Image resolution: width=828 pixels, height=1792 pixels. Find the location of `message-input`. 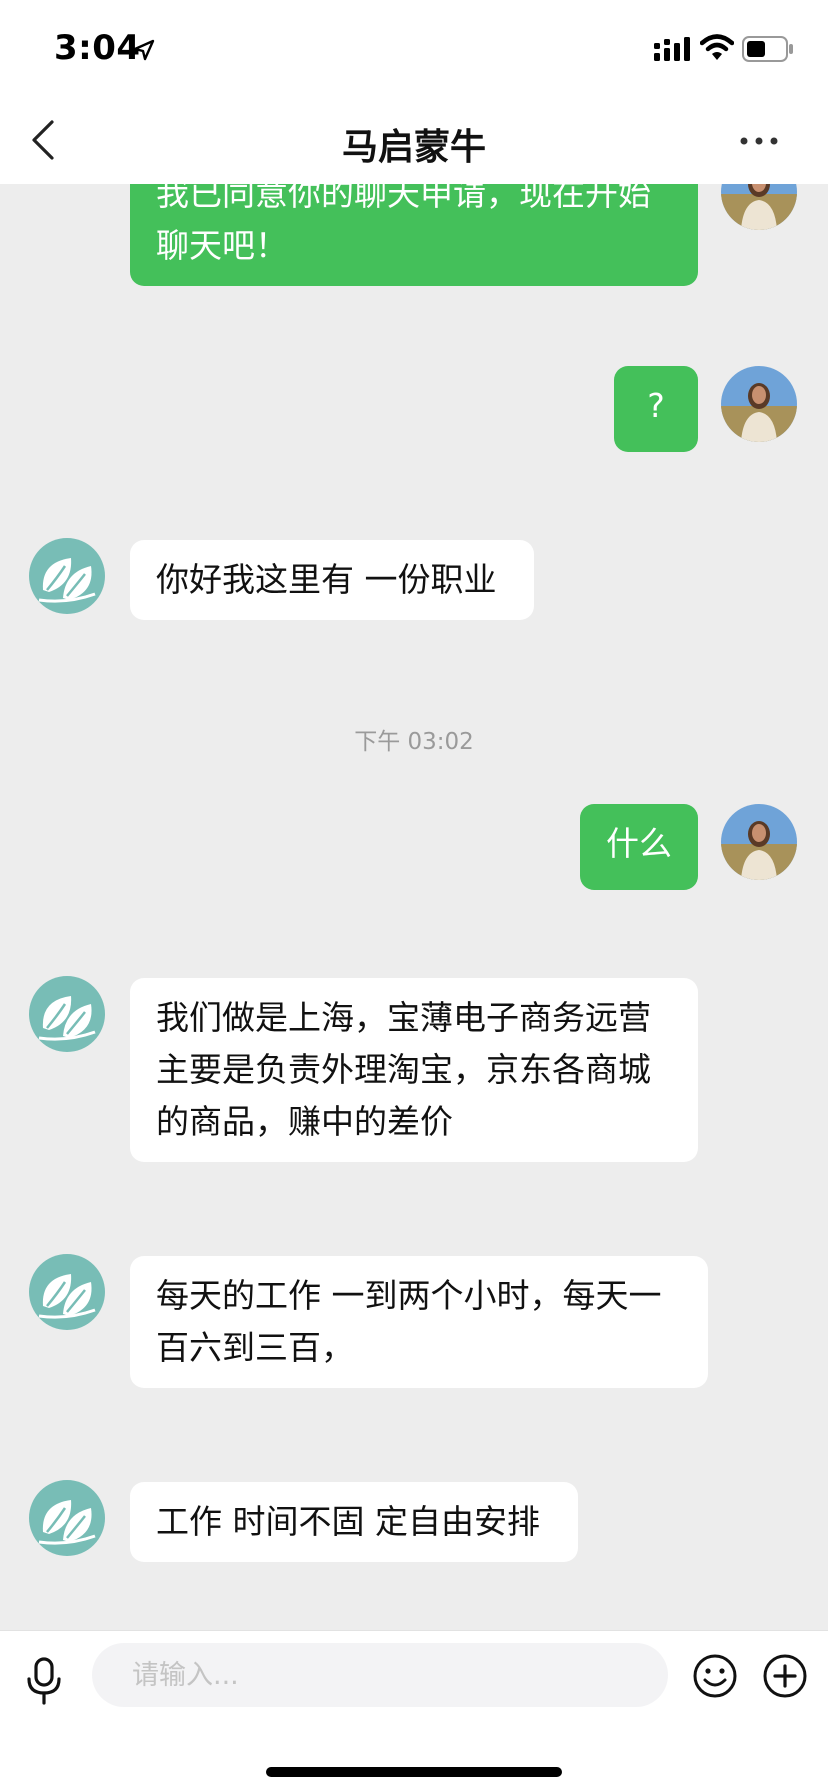

message-input is located at coordinates (380, 1675).